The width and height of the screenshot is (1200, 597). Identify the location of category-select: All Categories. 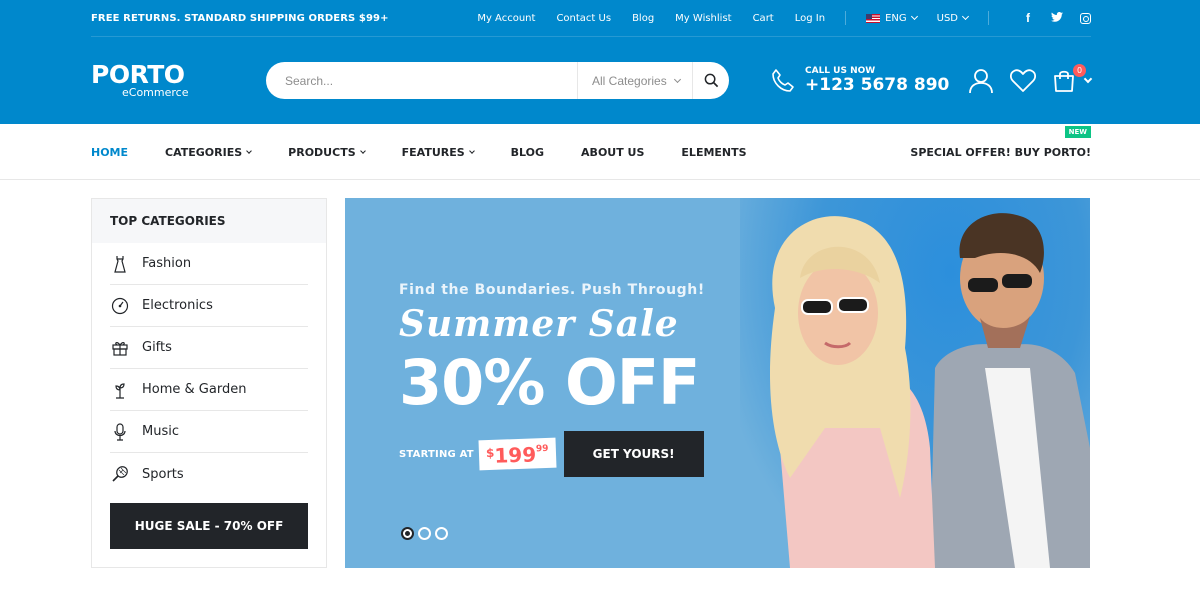
(634, 80).